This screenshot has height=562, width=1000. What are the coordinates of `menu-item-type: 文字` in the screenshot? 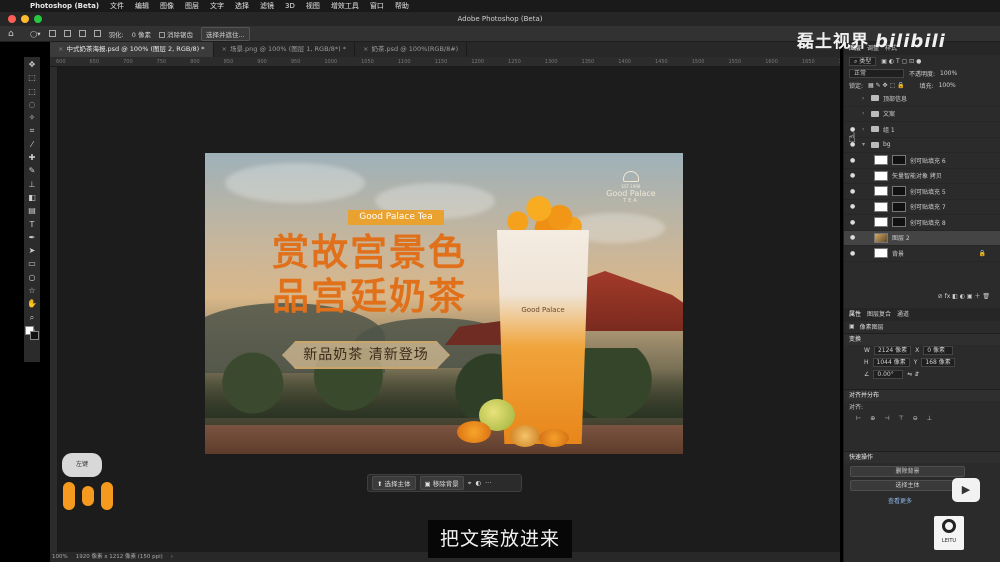 It's located at (217, 6).